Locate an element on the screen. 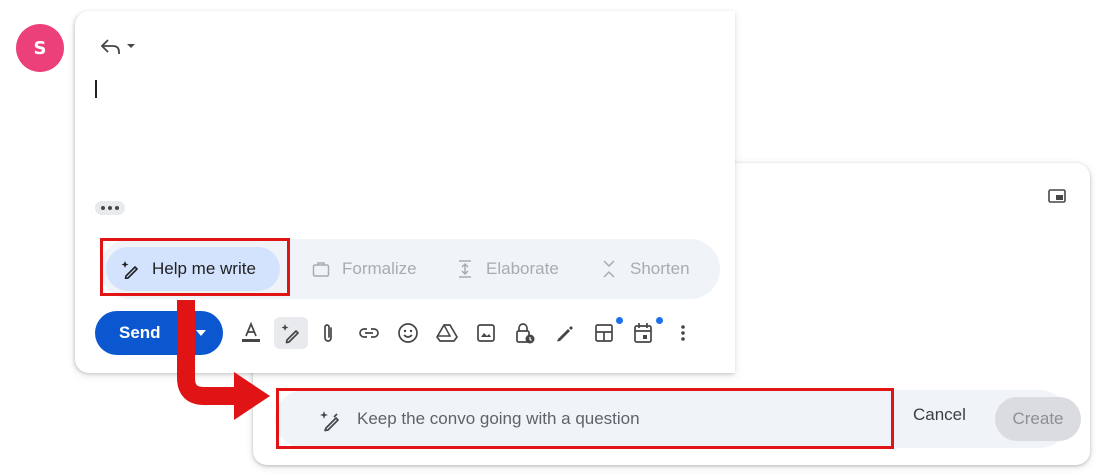 The width and height of the screenshot is (1099, 476). help-me-write-input: Keep the convo going with a question is located at coordinates (605, 419).